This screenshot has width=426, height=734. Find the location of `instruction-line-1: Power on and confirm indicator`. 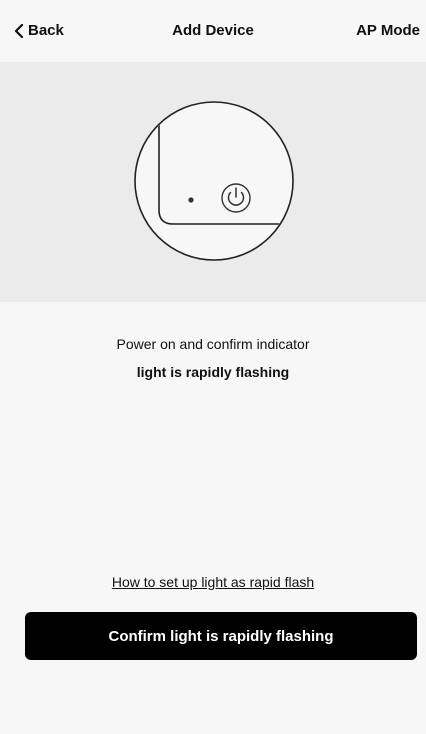

instruction-line-1: Power on and confirm indicator is located at coordinates (213, 344).